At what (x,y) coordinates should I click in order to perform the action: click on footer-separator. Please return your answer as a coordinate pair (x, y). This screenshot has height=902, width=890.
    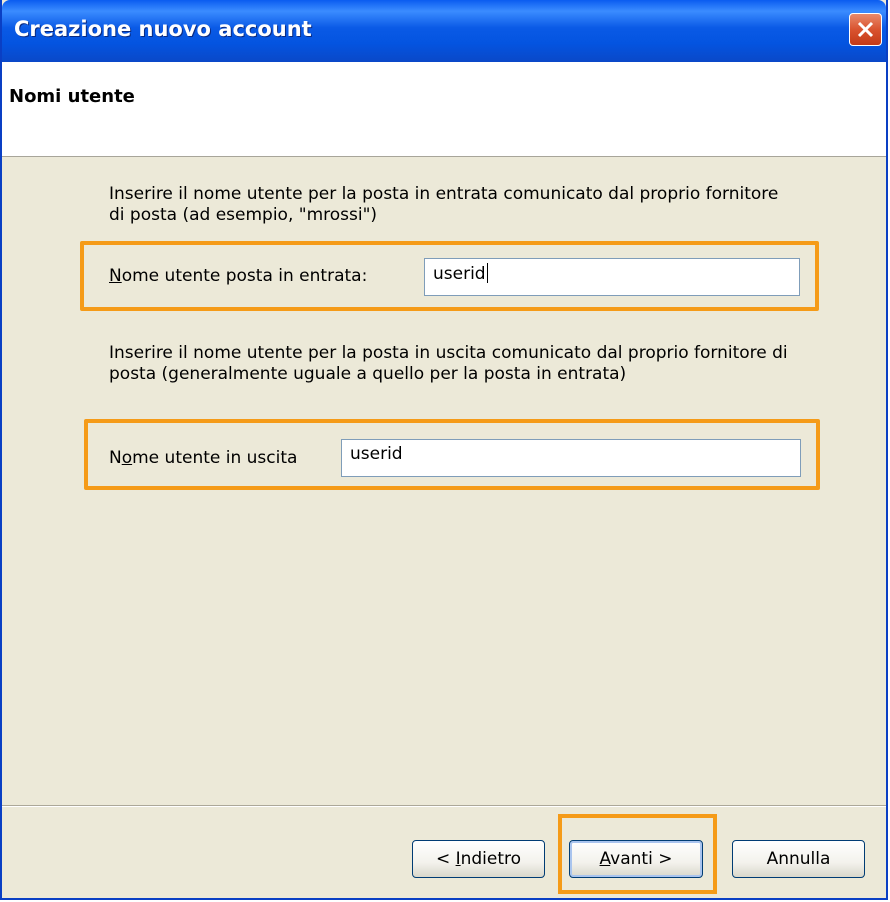
    Looking at the image, I should click on (444, 806).